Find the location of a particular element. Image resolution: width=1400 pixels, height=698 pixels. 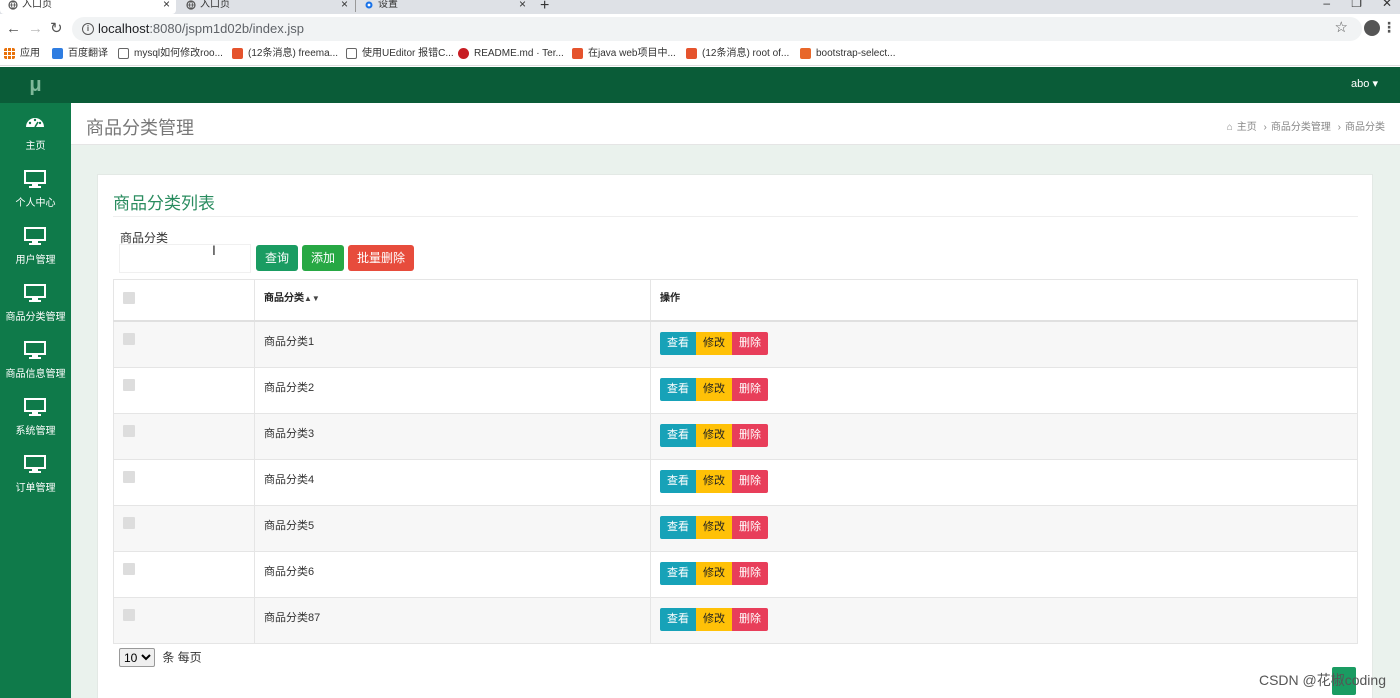

forward-icon: → is located at coordinates (35, 29).